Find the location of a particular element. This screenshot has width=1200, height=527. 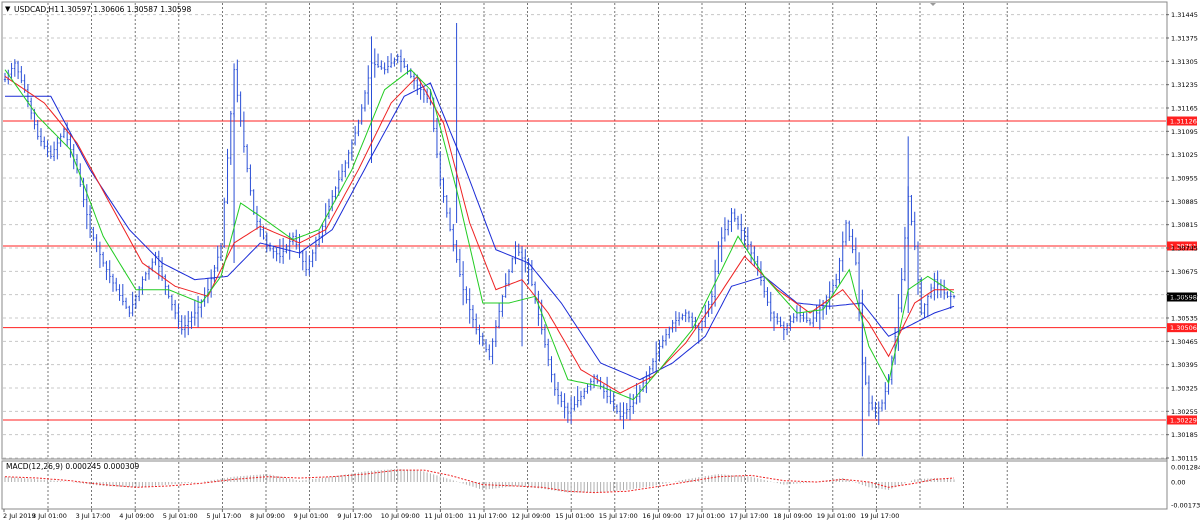

ohlc-readout: 1.30597 1.30606 1.30587 1.30598 is located at coordinates (125, 9).